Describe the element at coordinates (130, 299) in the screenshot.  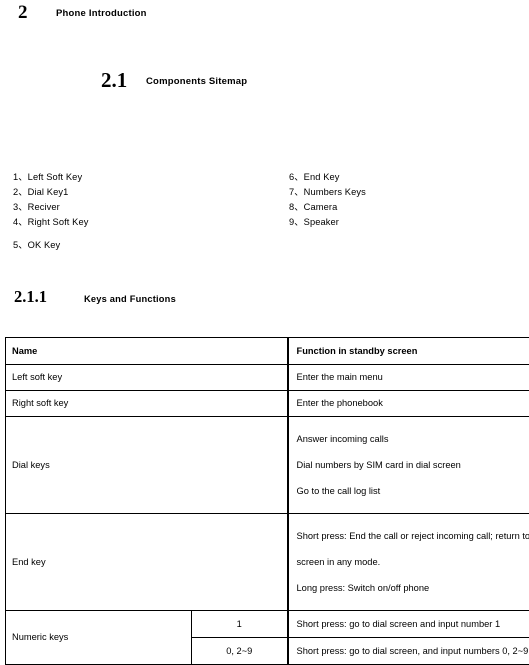
I see `subsection-title: Keys and Functions` at that location.